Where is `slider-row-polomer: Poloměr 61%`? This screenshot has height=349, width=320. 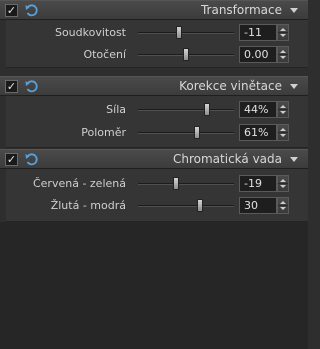
slider-row-polomer: Poloměr 61% is located at coordinates (157, 133).